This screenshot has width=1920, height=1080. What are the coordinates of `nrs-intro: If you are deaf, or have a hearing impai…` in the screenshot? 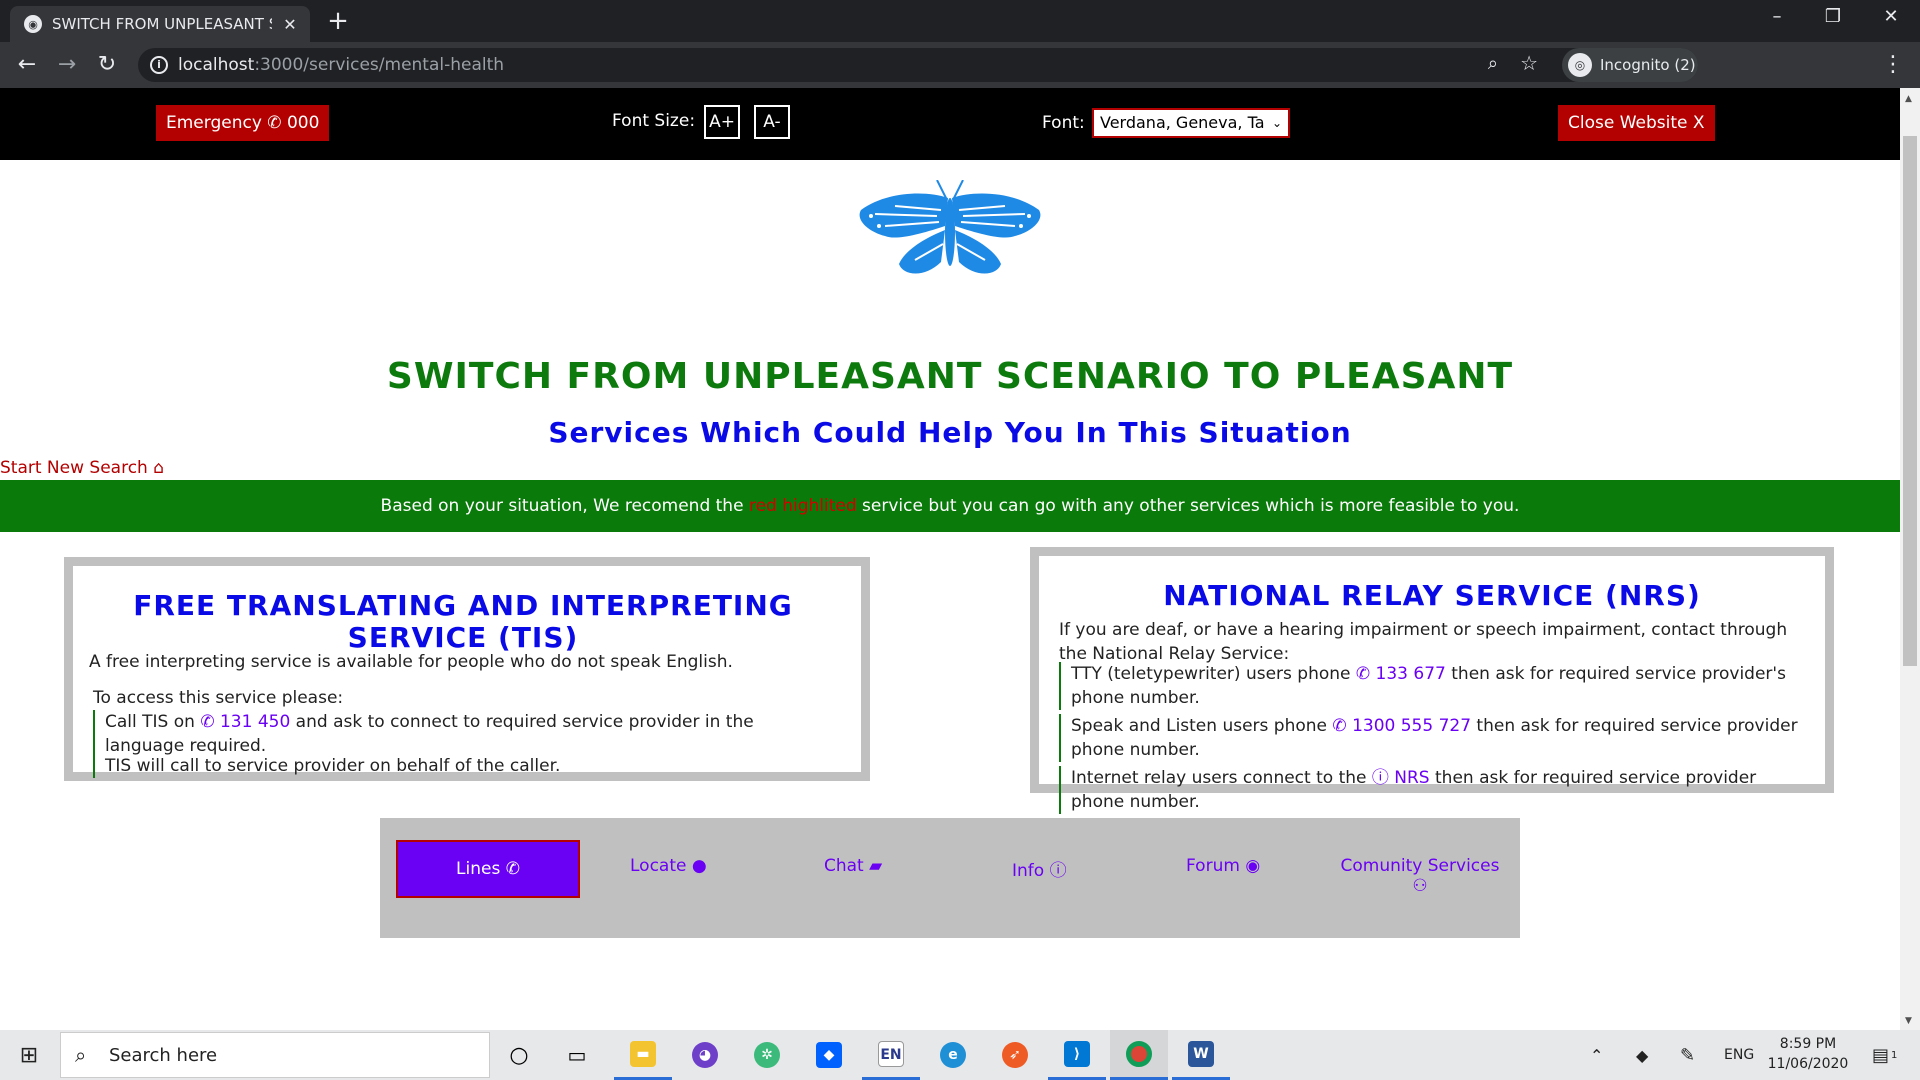 It's located at (1423, 642).